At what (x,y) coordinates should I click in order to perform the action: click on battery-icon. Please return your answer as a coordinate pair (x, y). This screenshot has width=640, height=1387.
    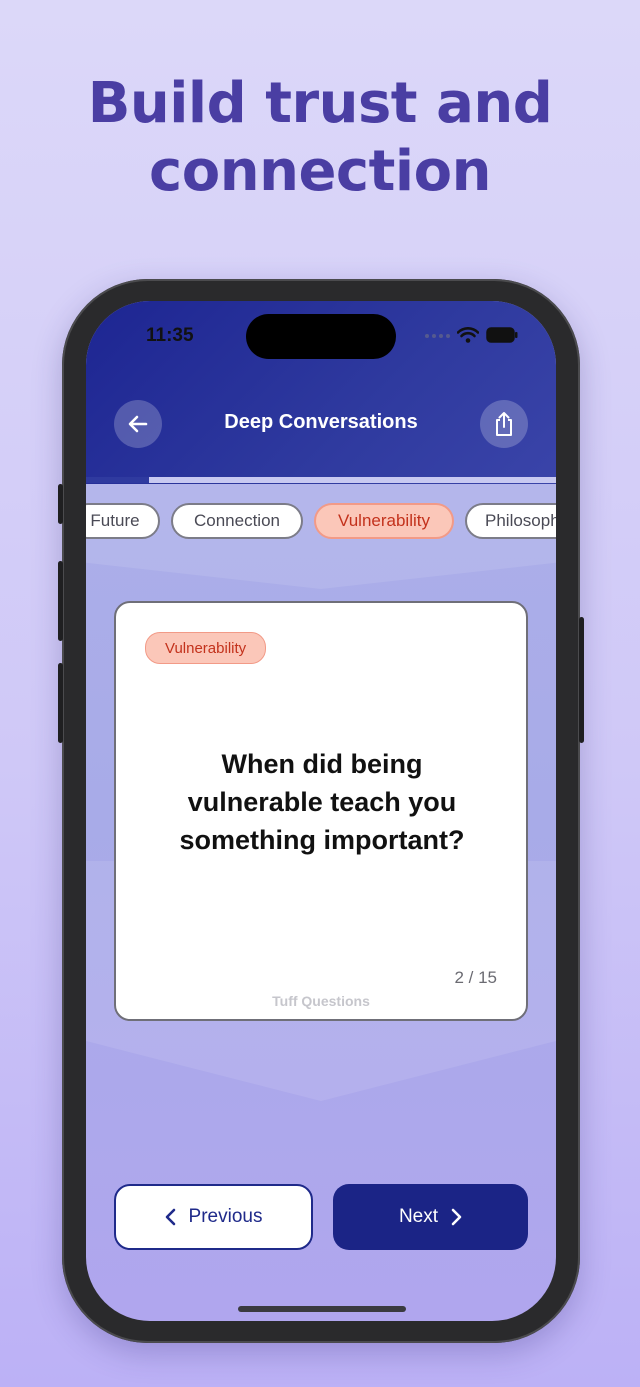
    Looking at the image, I should click on (502, 335).